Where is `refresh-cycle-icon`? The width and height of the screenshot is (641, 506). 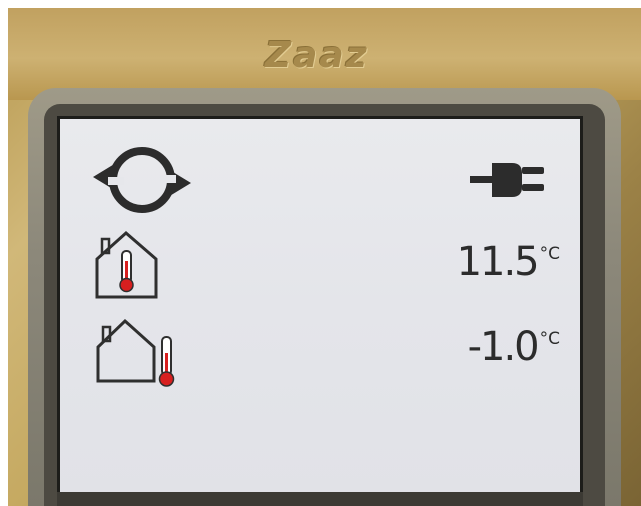 refresh-cycle-icon is located at coordinates (142, 180).